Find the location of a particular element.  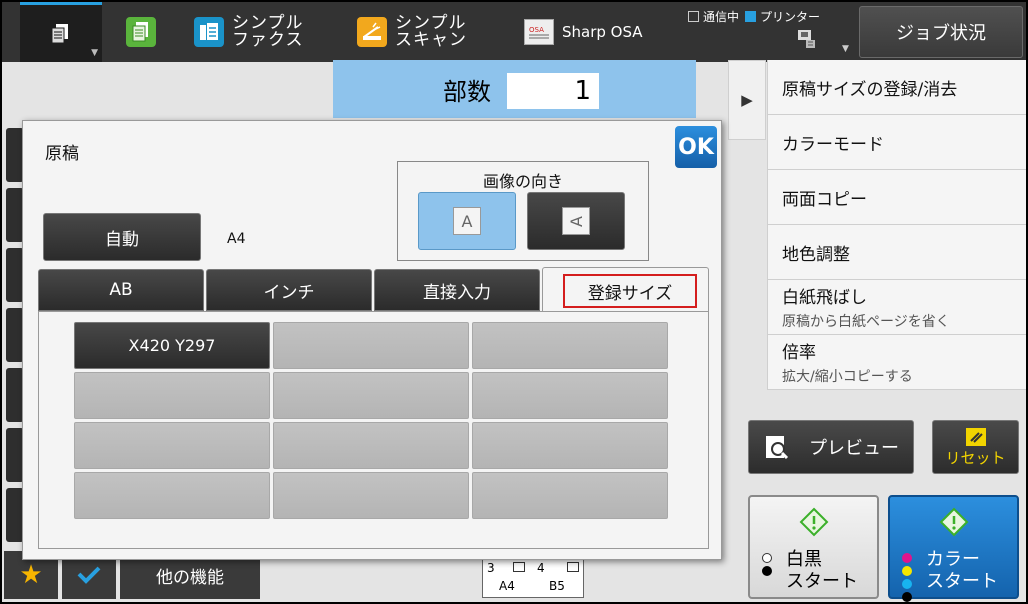

landscape-page-icon: A is located at coordinates (576, 221).